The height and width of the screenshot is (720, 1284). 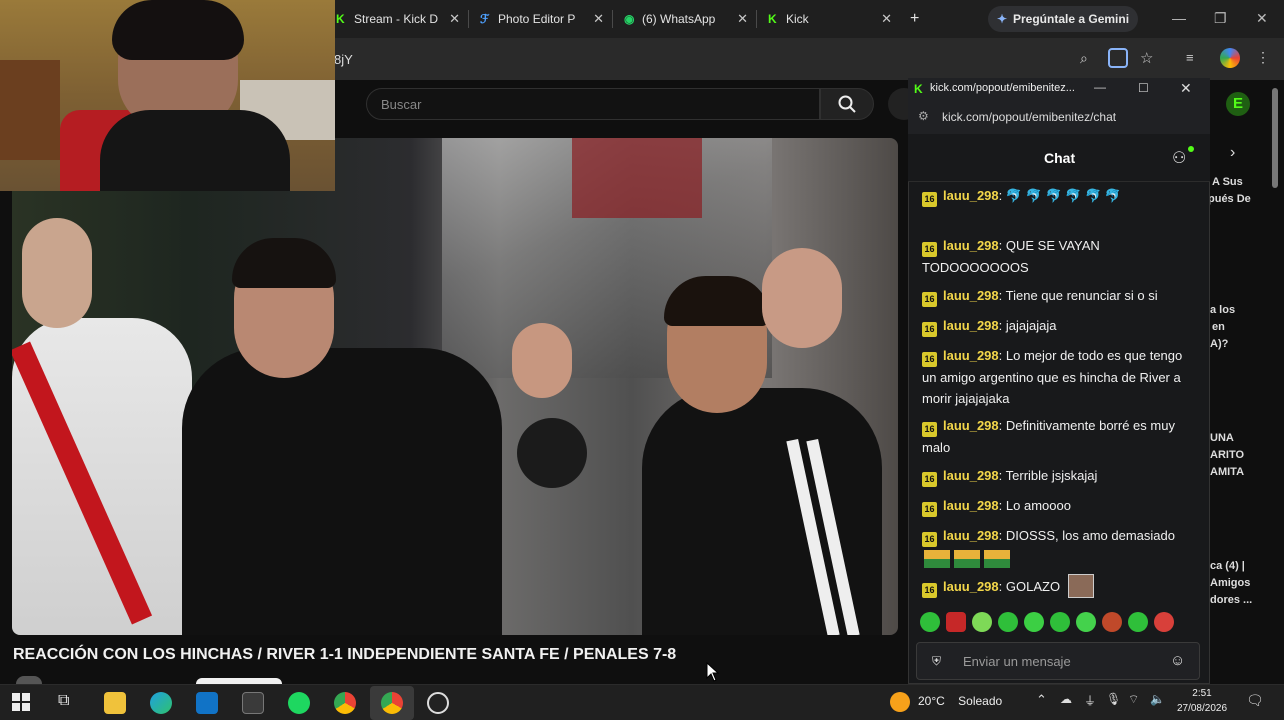 What do you see at coordinates (1230, 58) in the screenshot?
I see `profile-avatar` at bounding box center [1230, 58].